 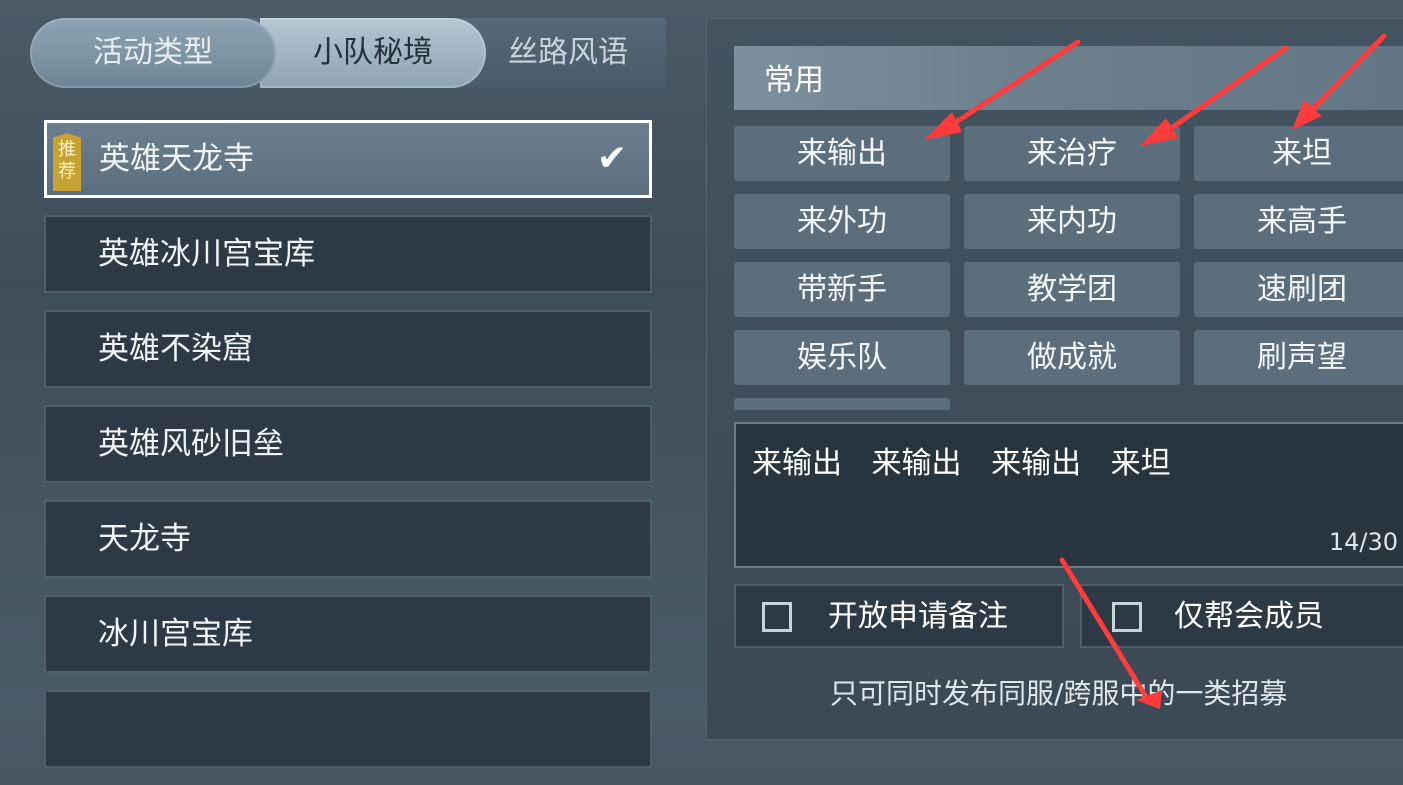 I want to click on chip-dps: 来输出, so click(x=842, y=153).